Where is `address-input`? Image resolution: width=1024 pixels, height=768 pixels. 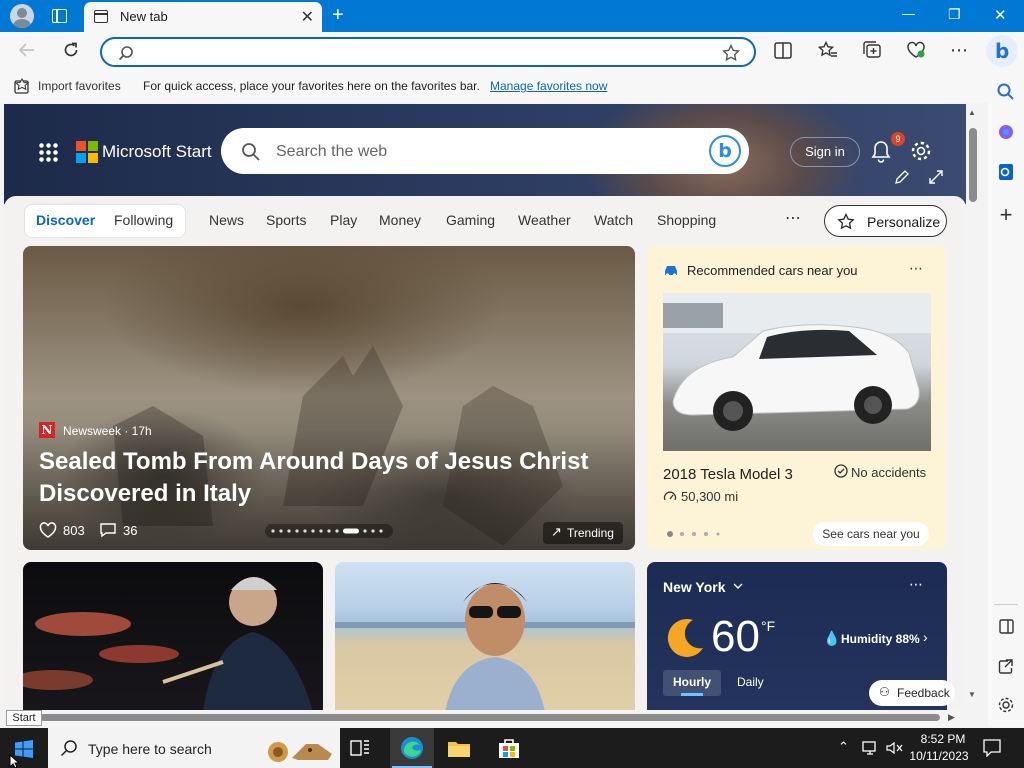
address-input is located at coordinates (426, 52).